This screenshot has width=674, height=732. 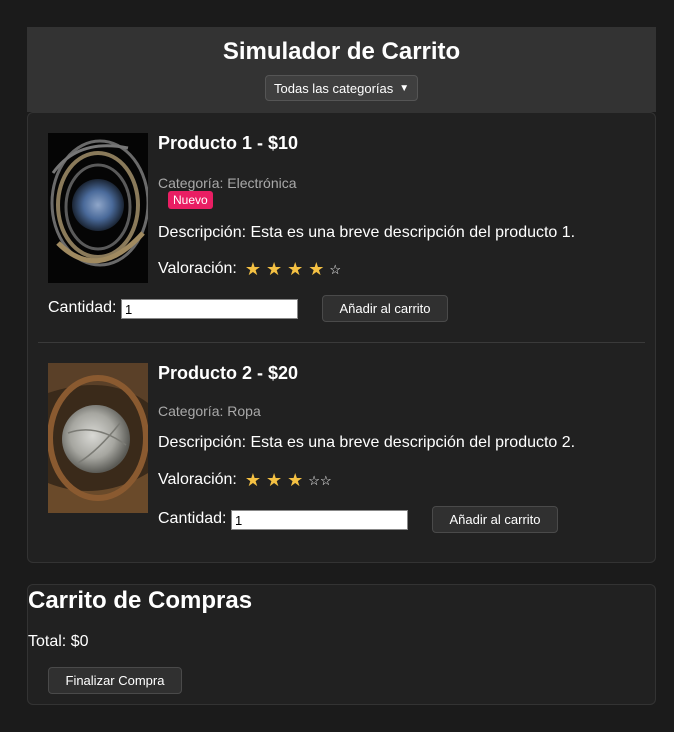 I want to click on product-category: Categoría: Electrónica, so click(x=227, y=183).